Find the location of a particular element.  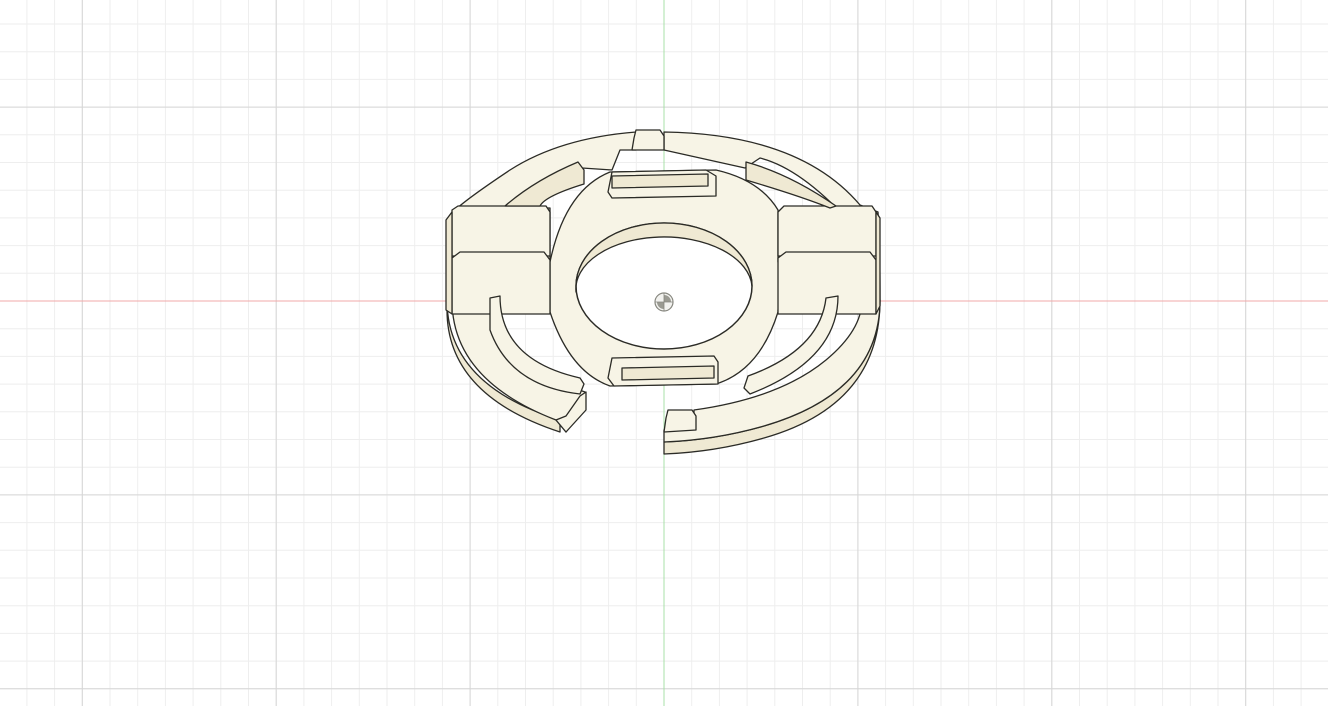

bottom-tab is located at coordinates (680, 421).